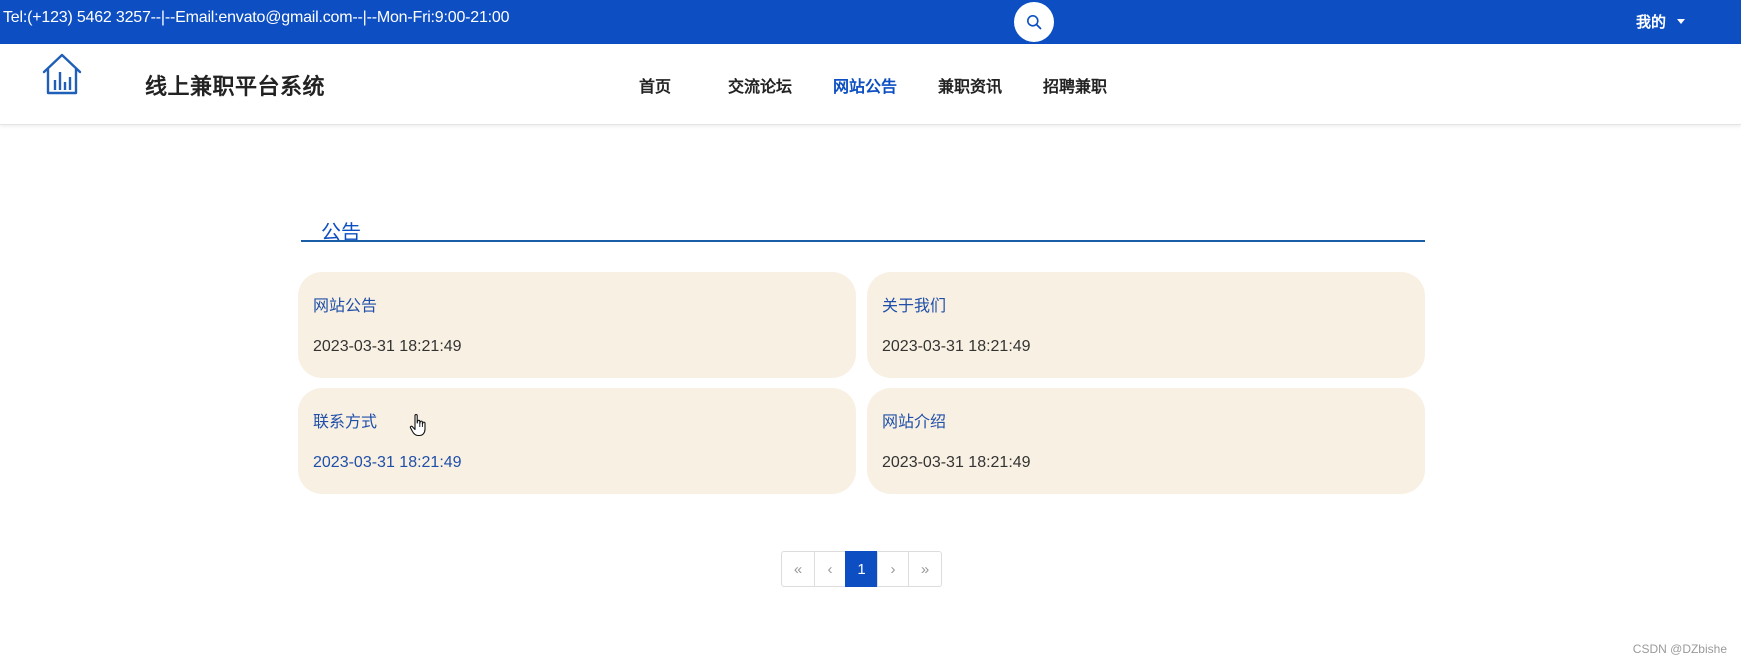 Image resolution: width=1741 pixels, height=664 pixels. Describe the element at coordinates (760, 85) in the screenshot. I see `nav-item-forum: 交流论坛` at that location.